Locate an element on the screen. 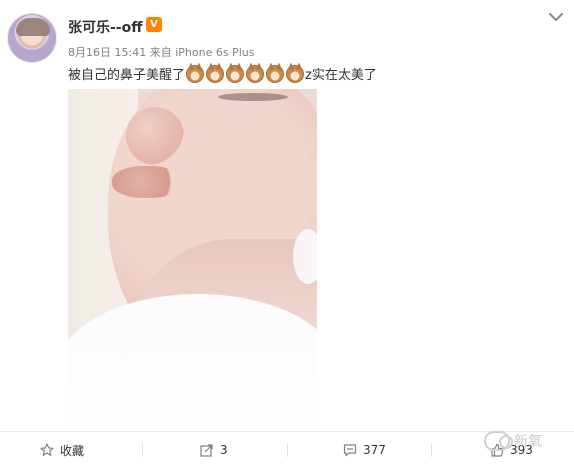 Image resolution: width=574 pixels, height=468 pixels. chevron-down-icon is located at coordinates (556, 17).